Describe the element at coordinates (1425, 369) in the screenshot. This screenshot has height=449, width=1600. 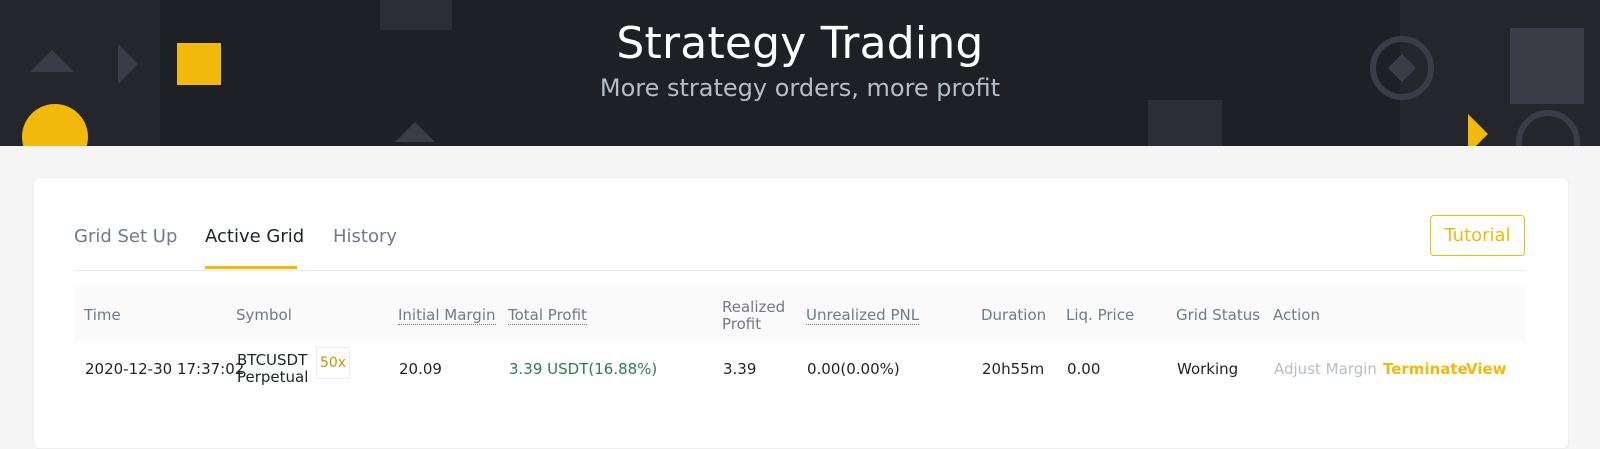
I see `terminate-button: Terminate` at that location.